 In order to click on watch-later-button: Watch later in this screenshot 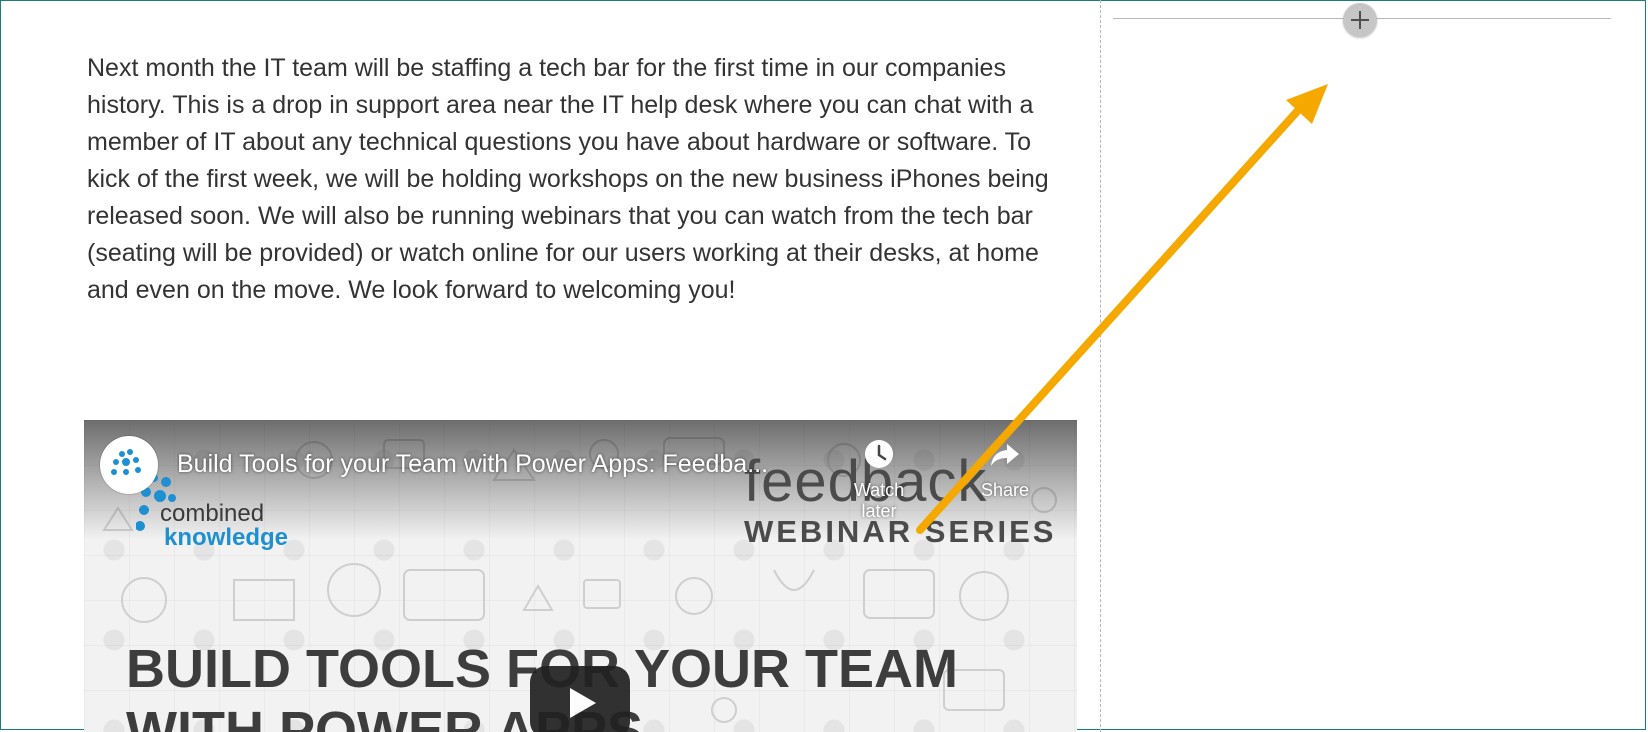, I will do `click(879, 479)`.